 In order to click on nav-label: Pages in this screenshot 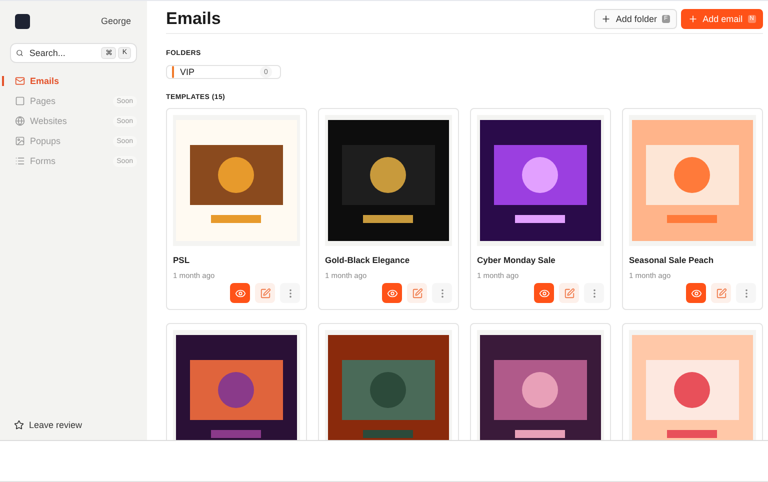, I will do `click(43, 101)`.